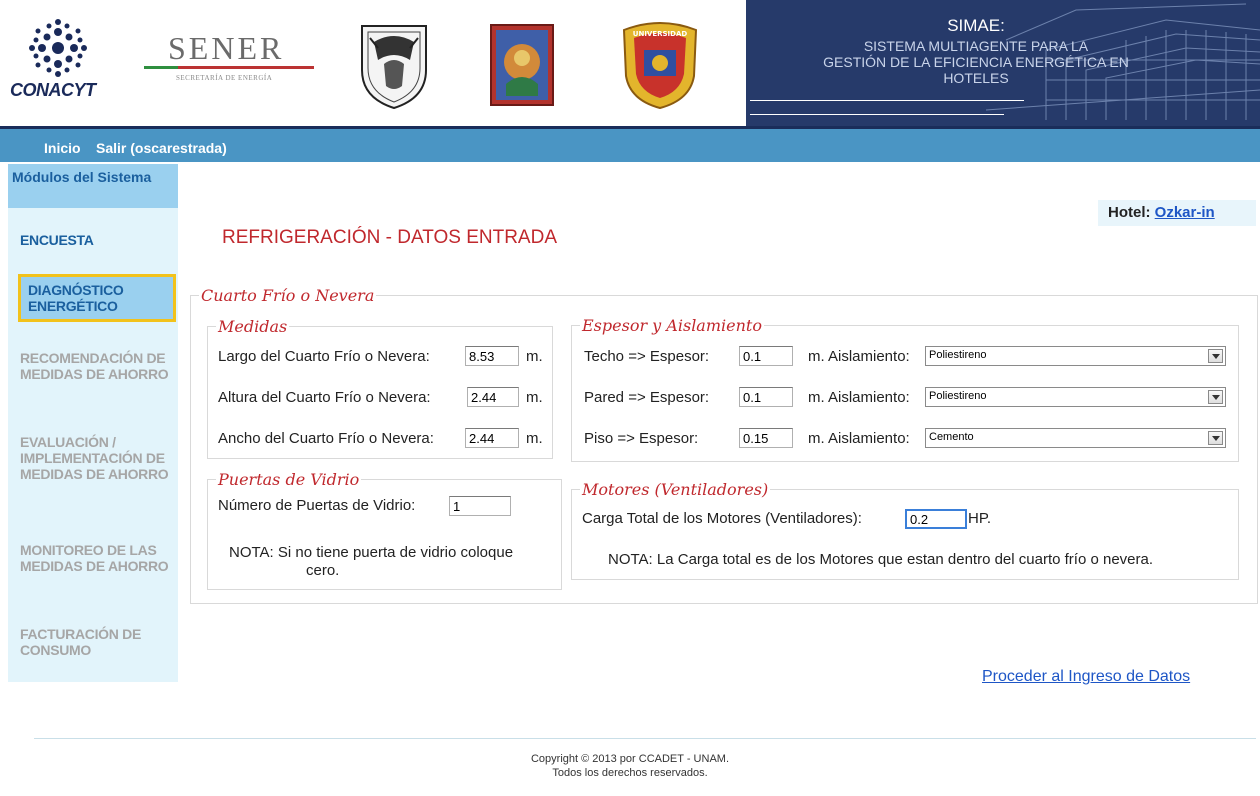 The height and width of the screenshot is (796, 1260). Describe the element at coordinates (53, 90) in the screenshot. I see `conacyt-wordmark: CONACYT` at that location.